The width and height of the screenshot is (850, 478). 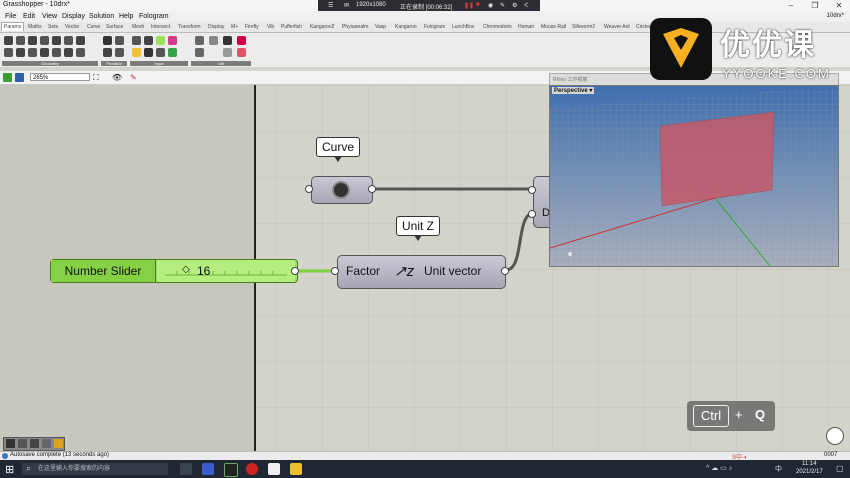 I want to click on surface-param-icon, so click(x=44, y=52).